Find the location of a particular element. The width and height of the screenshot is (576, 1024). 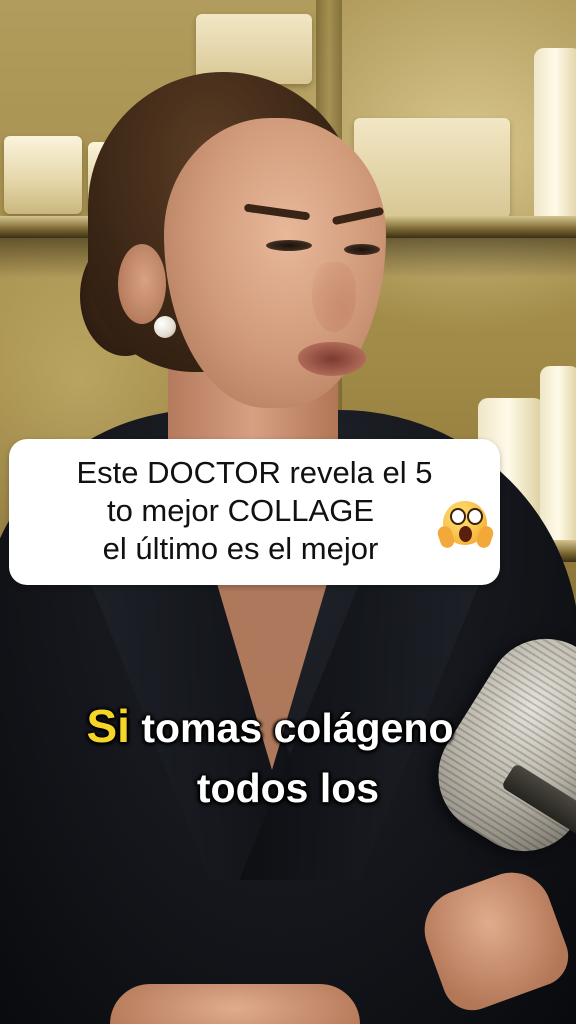

person-hand-left is located at coordinates (235, 1004).